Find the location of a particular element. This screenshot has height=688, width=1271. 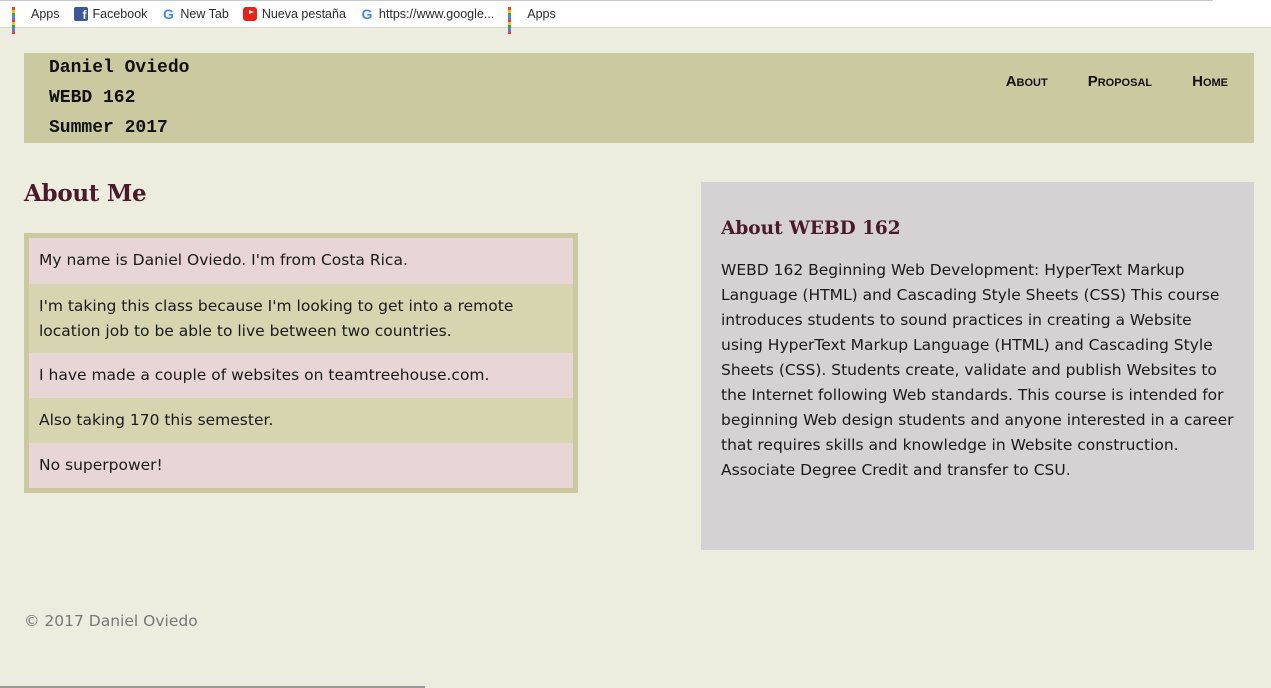

about-course-title: About WEBD 162 is located at coordinates (811, 228).